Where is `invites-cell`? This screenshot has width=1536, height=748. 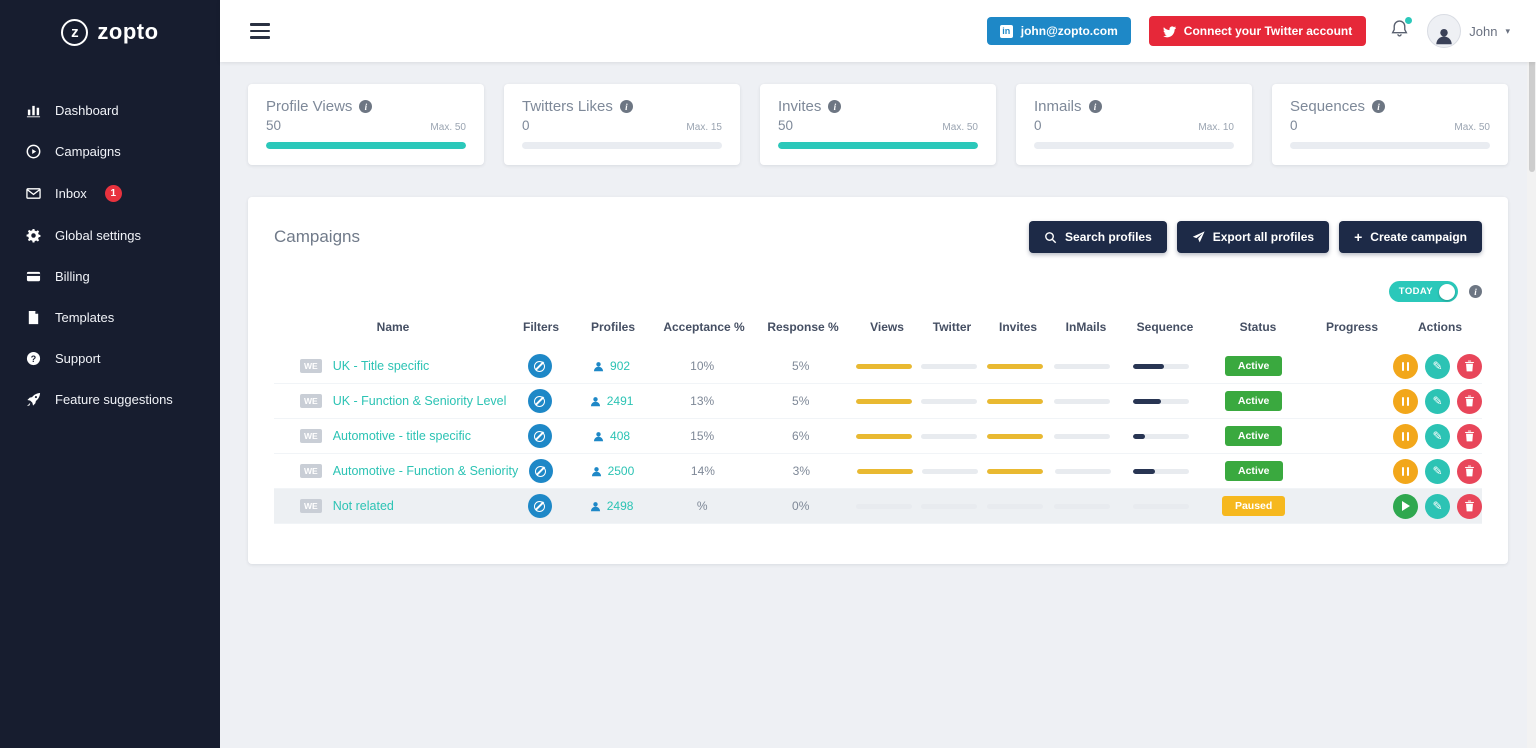
invites-cell is located at coordinates (1015, 366).